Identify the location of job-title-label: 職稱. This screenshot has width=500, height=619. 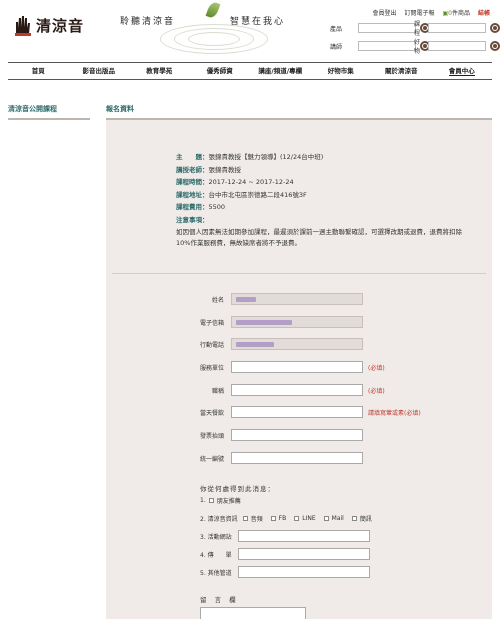
(217, 391).